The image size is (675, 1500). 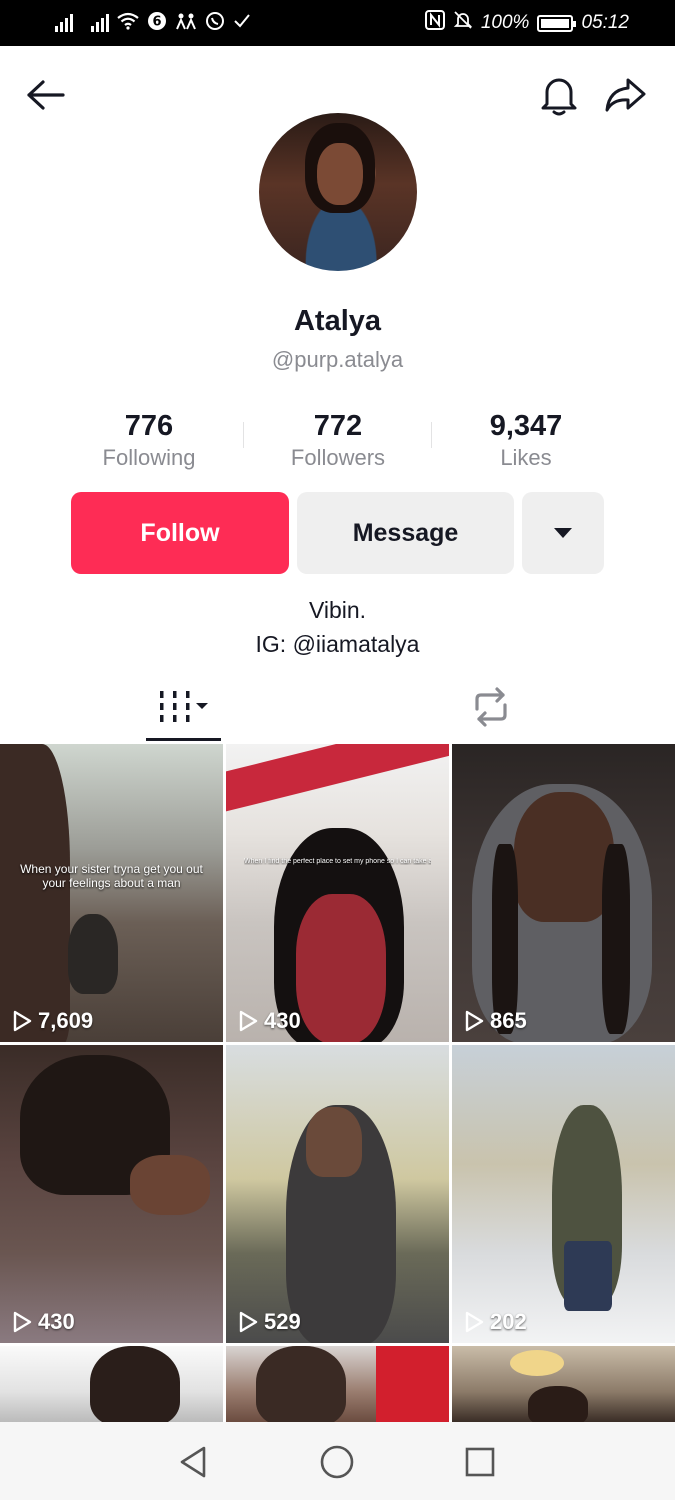 I want to click on caret-down-icon, so click(x=563, y=533).